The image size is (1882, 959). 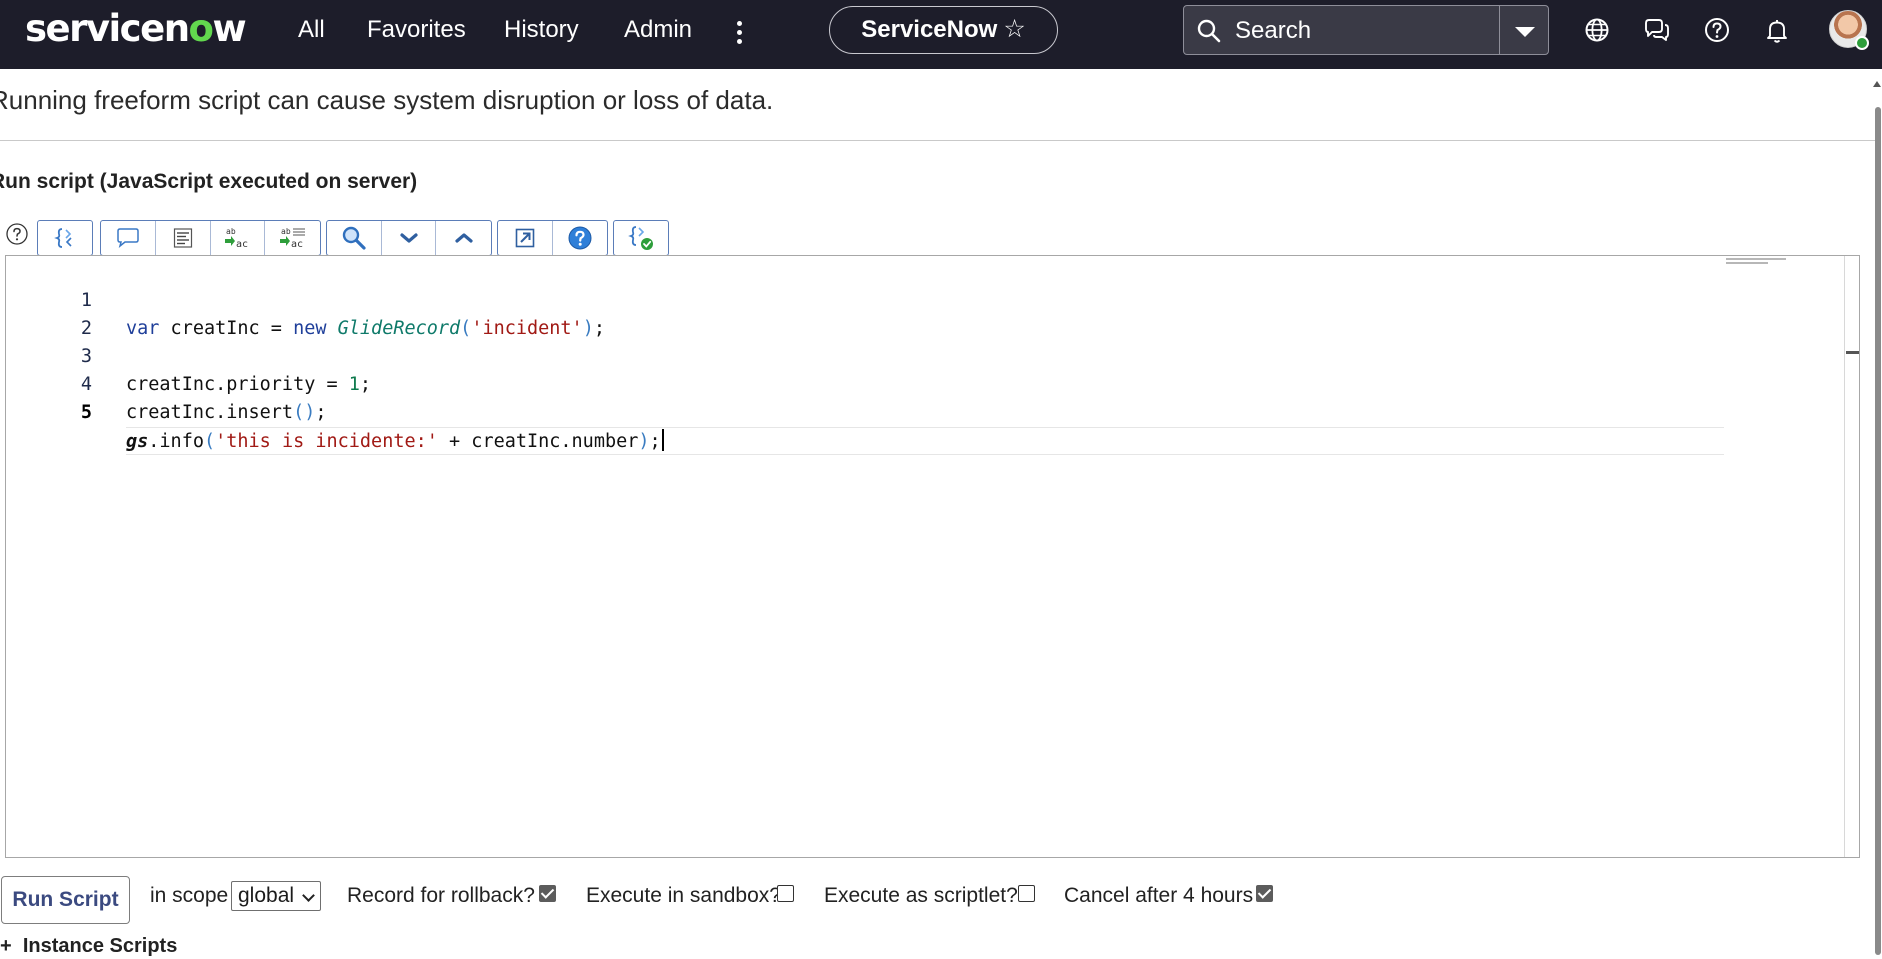 What do you see at coordinates (1026, 893) in the screenshot?
I see `scriptlet-checkbox` at bounding box center [1026, 893].